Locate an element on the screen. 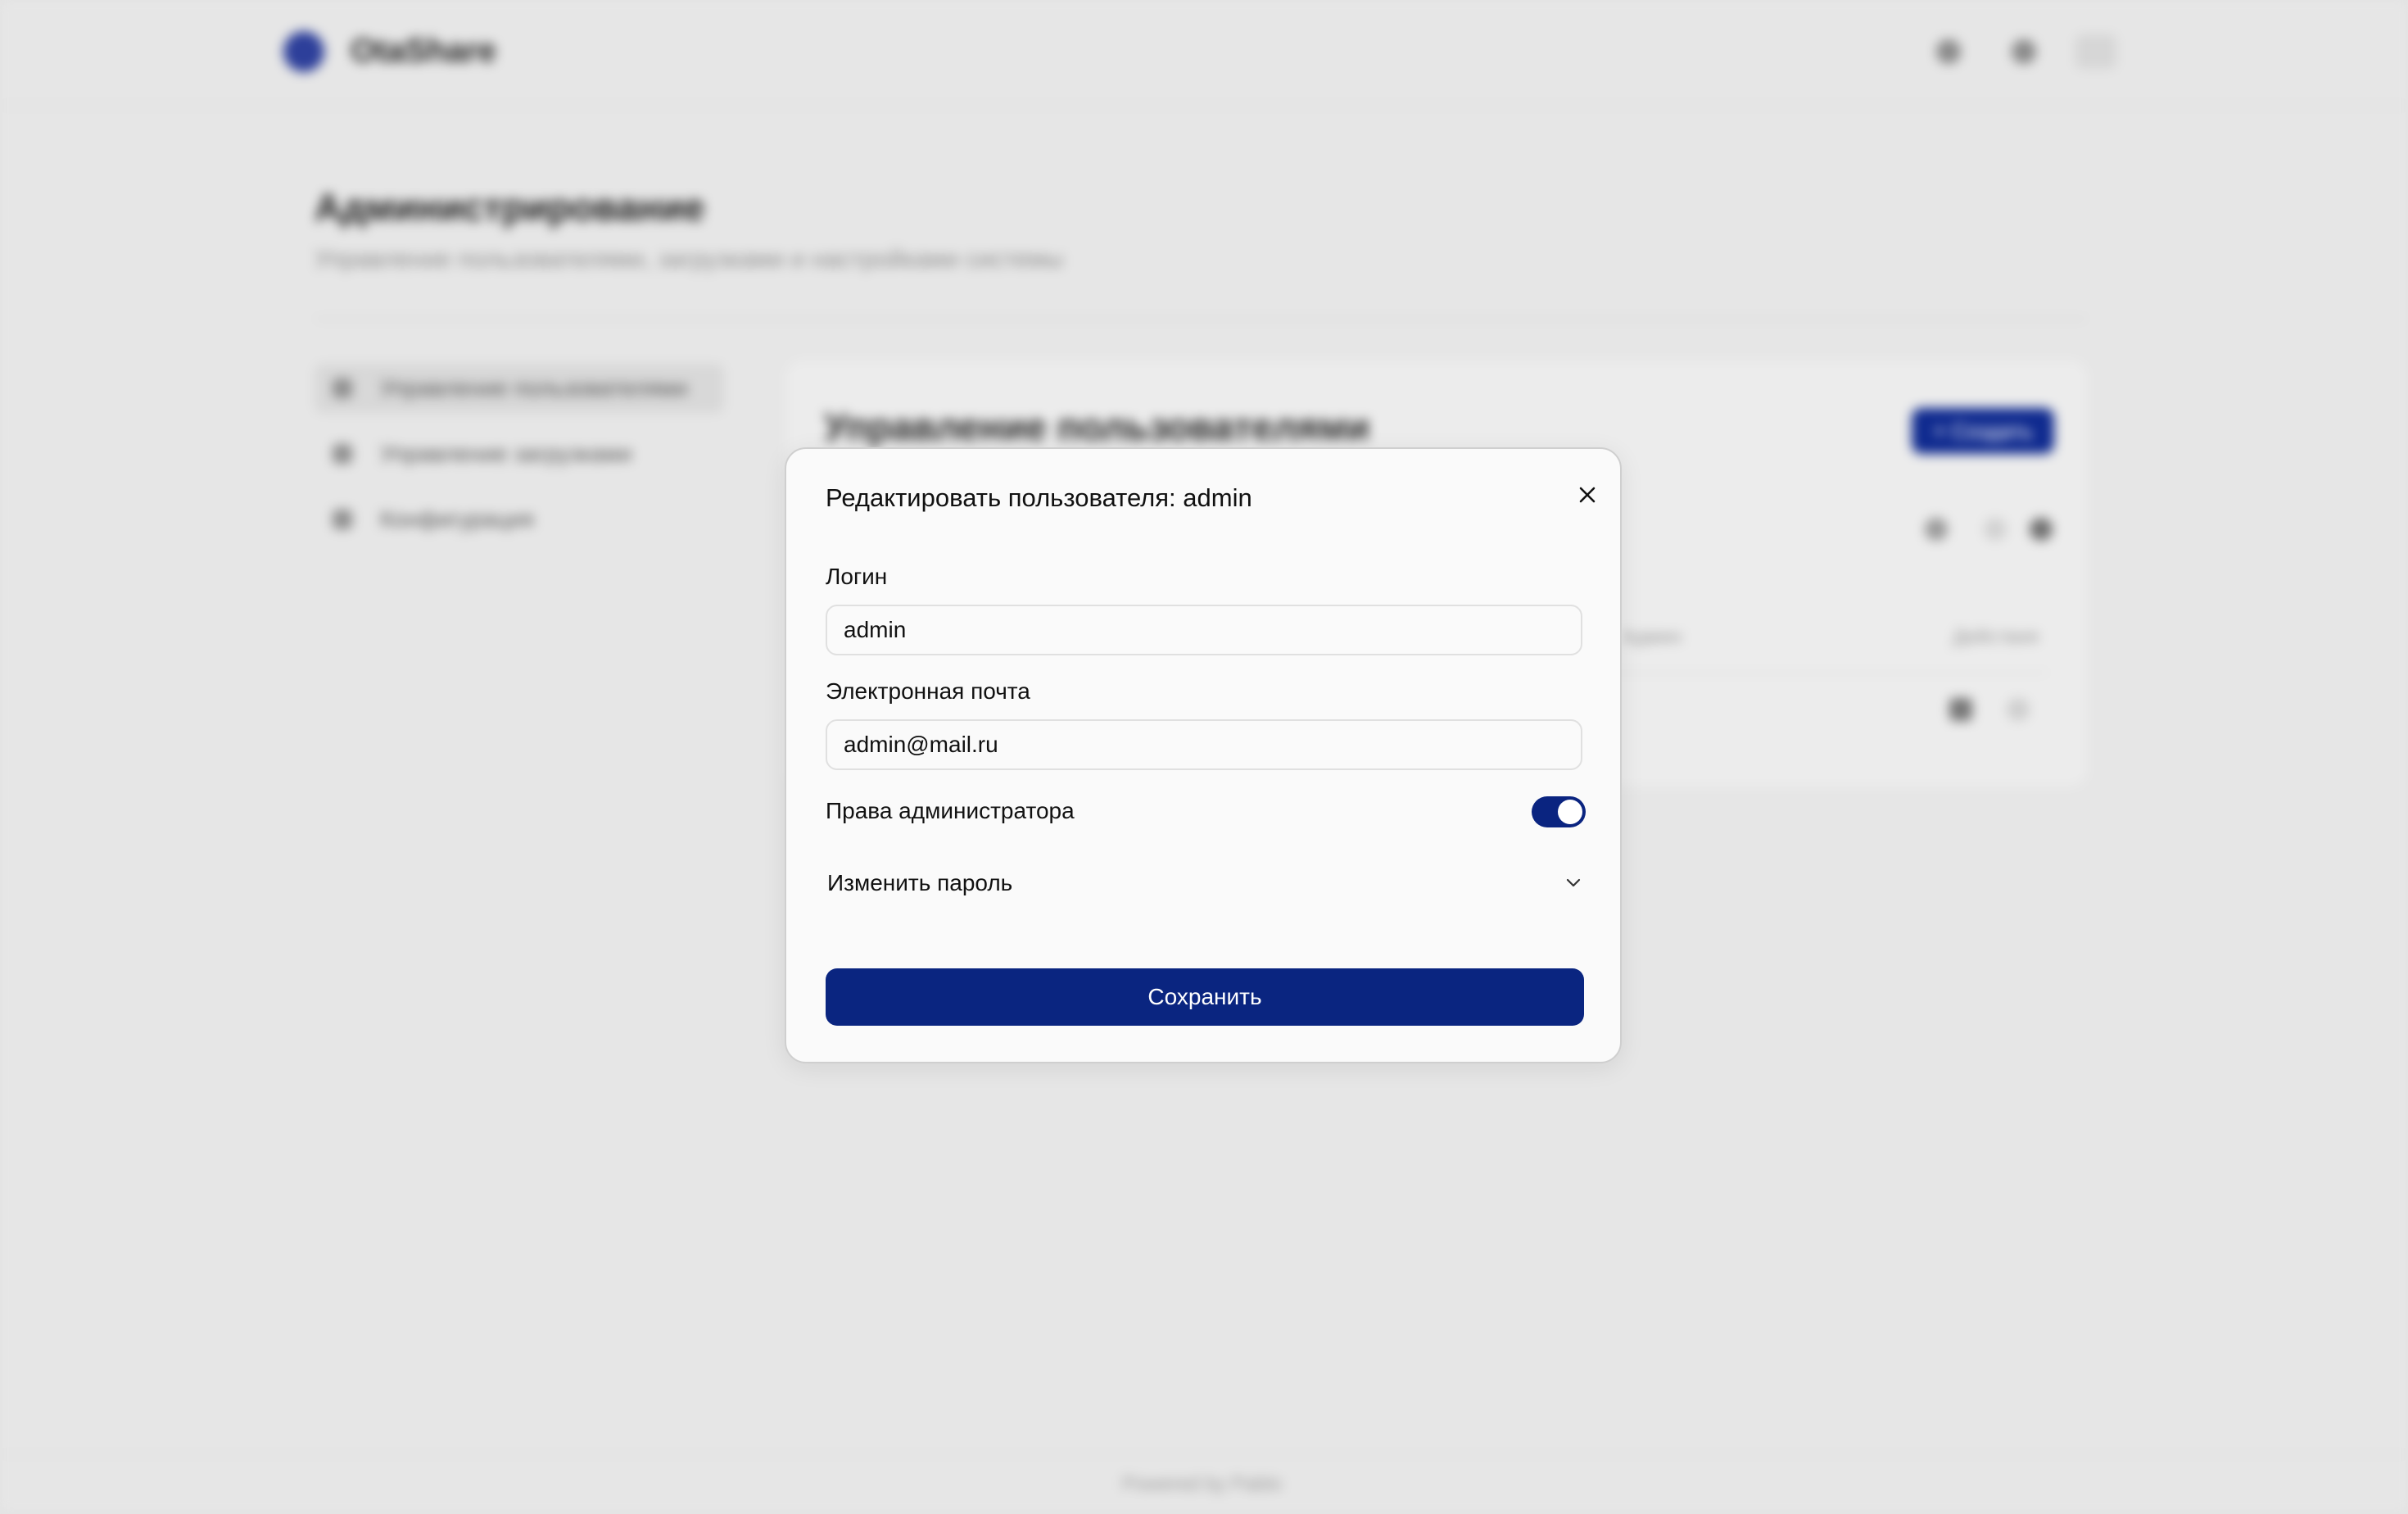 The image size is (2408, 1514). sidebar-item-label: Управление загрузками is located at coordinates (506, 453).